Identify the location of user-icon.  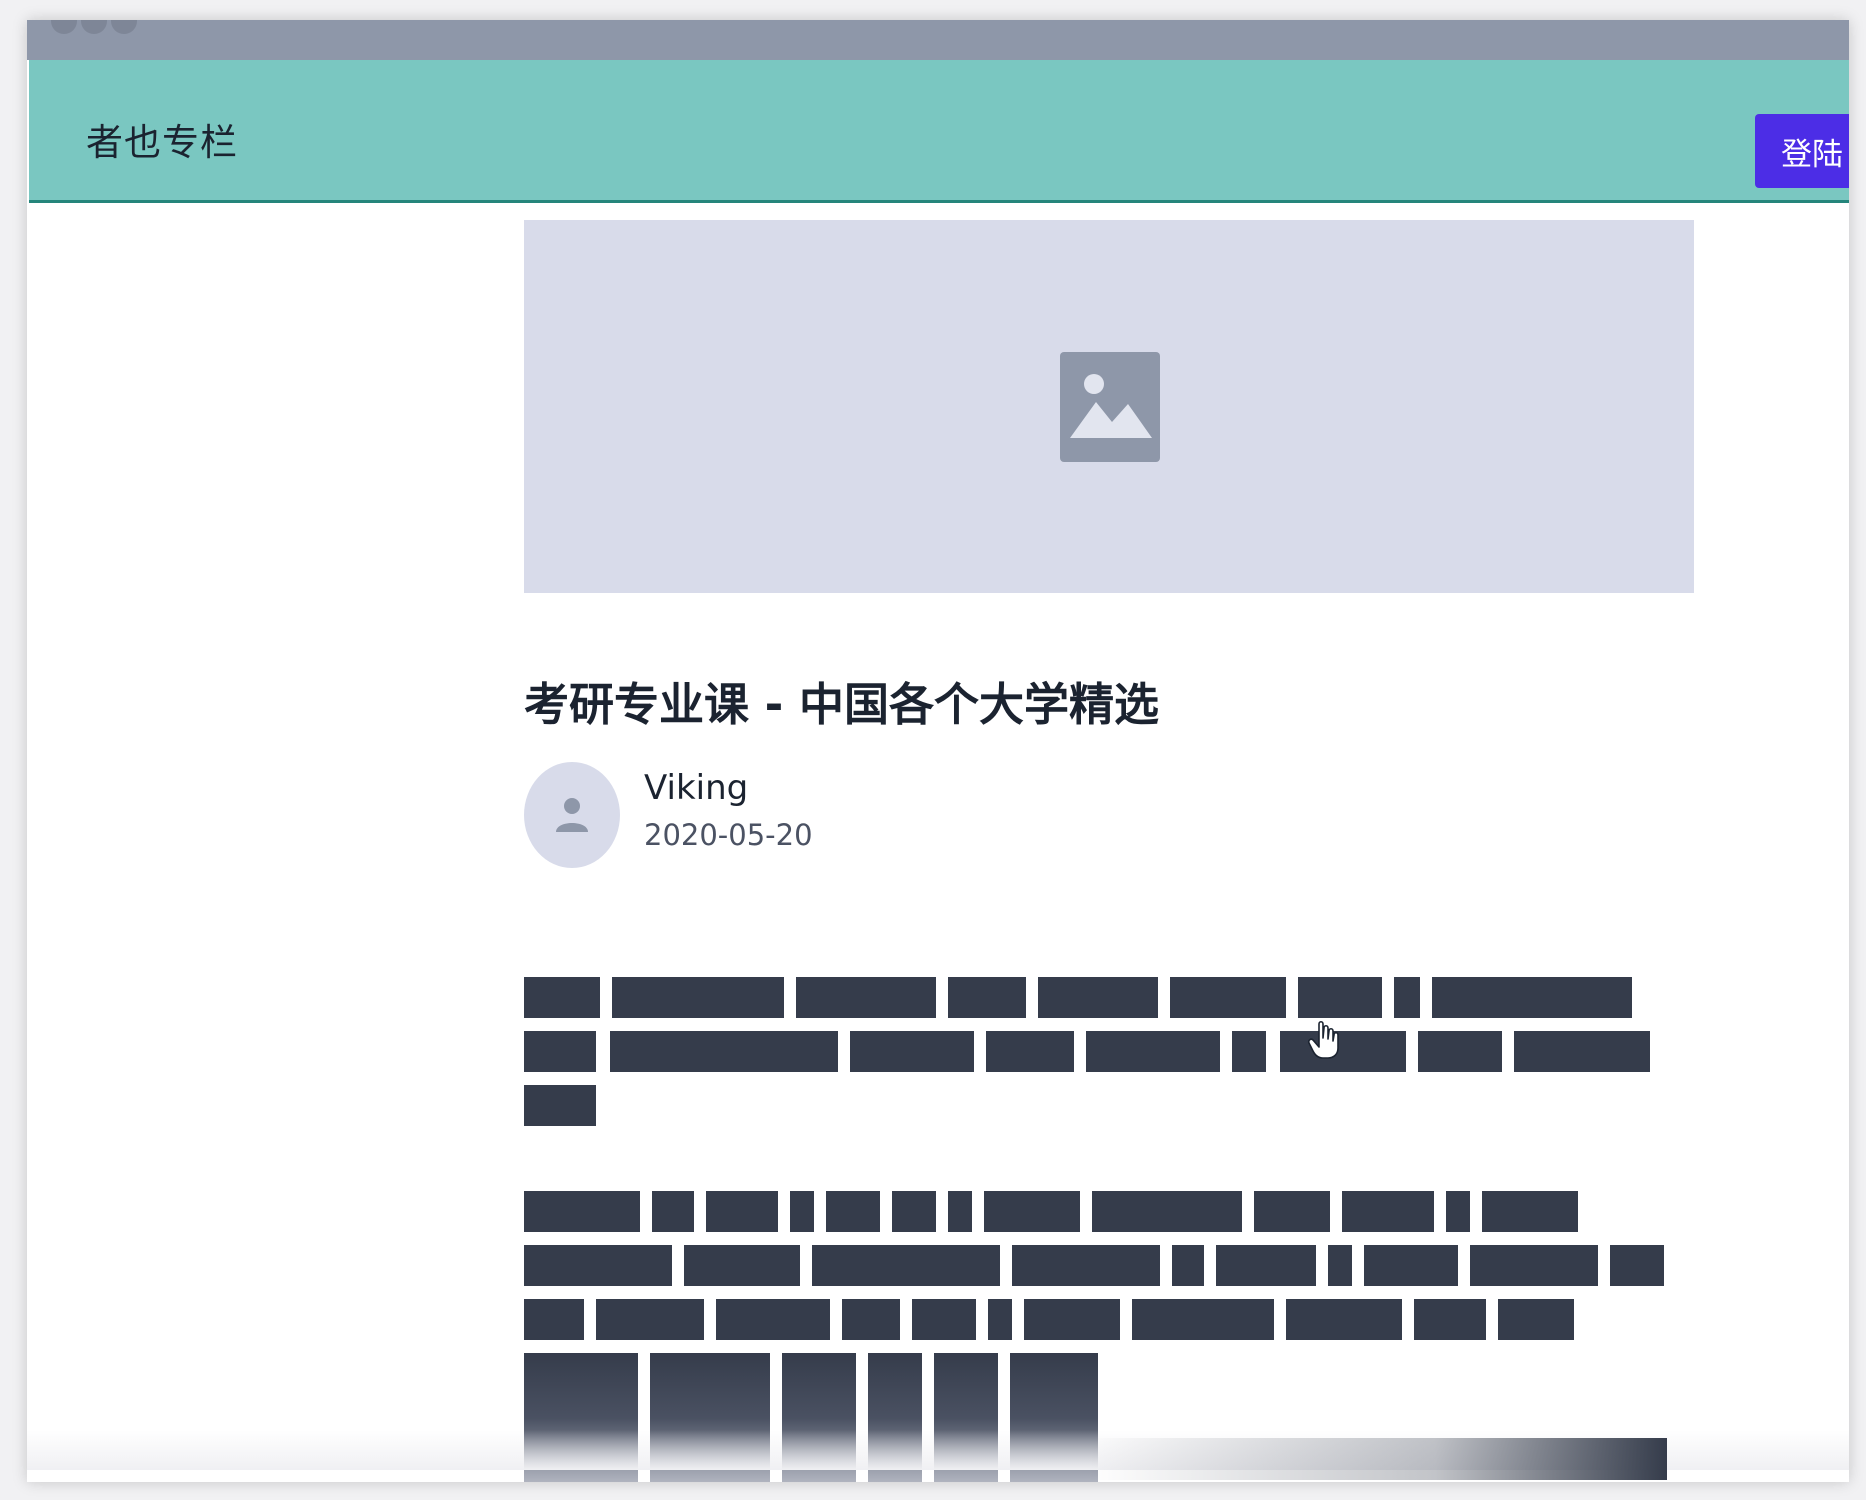
(572, 815).